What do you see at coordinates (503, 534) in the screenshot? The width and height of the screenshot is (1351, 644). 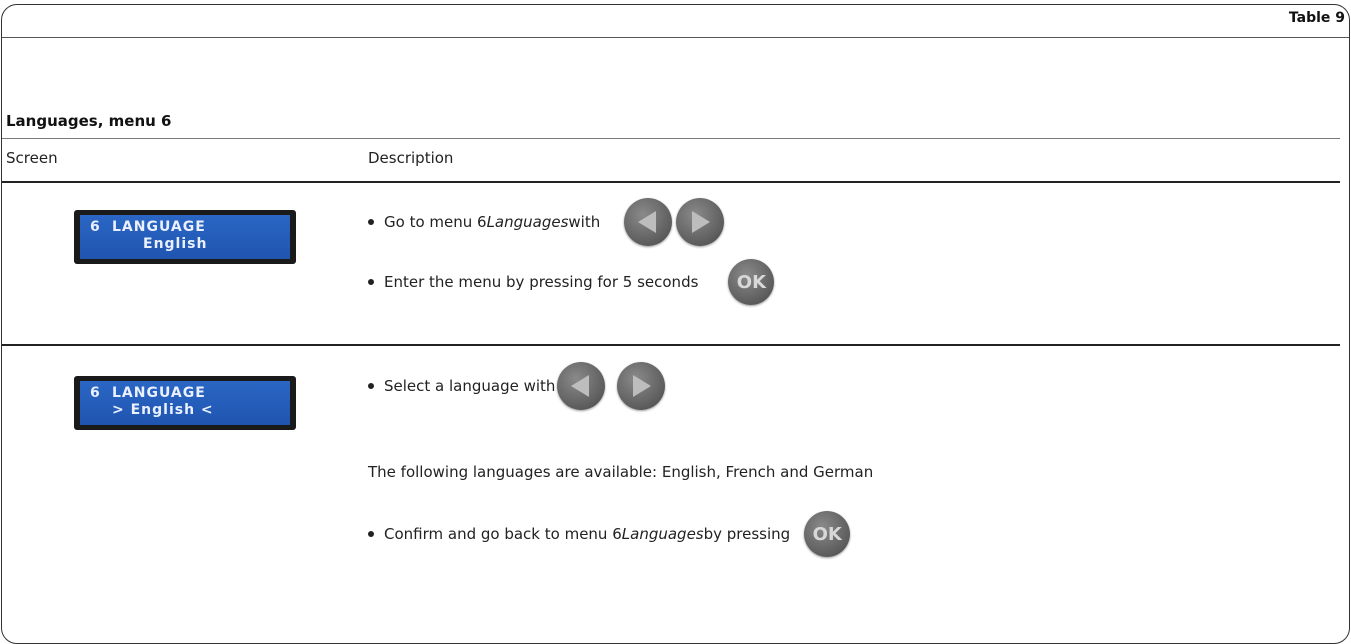 I see `step-text: Confirm and go back to menu 6` at bounding box center [503, 534].